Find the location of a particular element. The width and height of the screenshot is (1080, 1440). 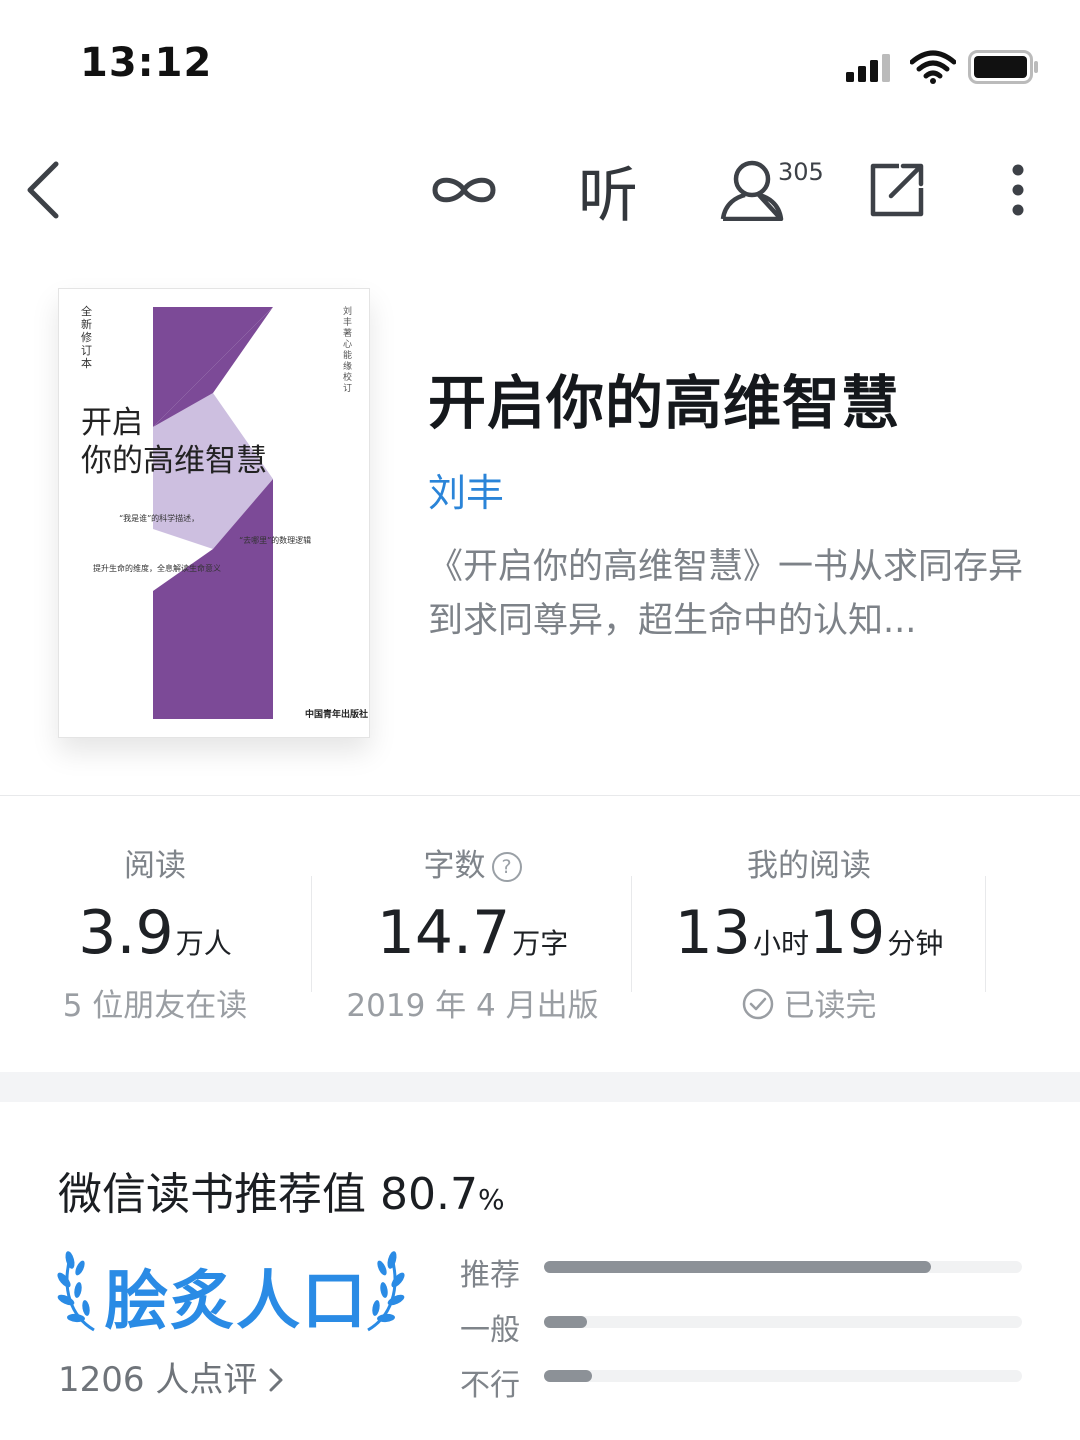

cover-edition: 全新修订本 is located at coordinates (86, 337).